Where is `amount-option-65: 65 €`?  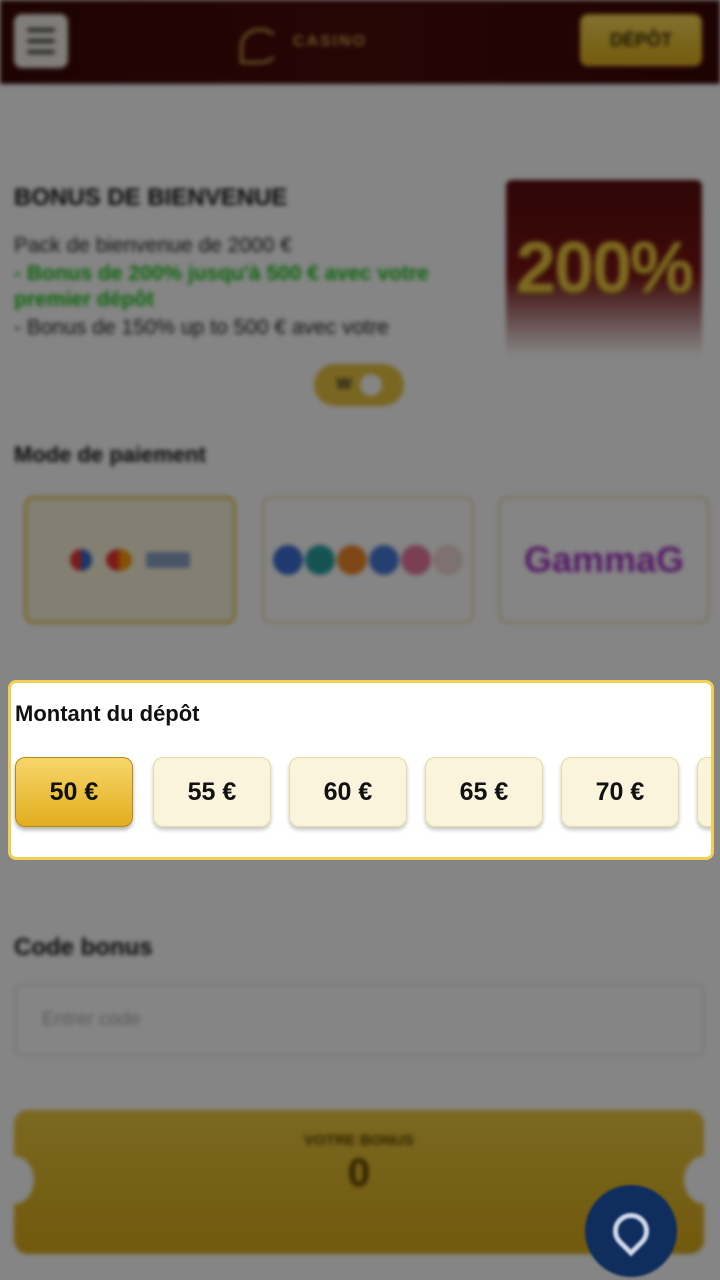 amount-option-65: 65 € is located at coordinates (484, 792).